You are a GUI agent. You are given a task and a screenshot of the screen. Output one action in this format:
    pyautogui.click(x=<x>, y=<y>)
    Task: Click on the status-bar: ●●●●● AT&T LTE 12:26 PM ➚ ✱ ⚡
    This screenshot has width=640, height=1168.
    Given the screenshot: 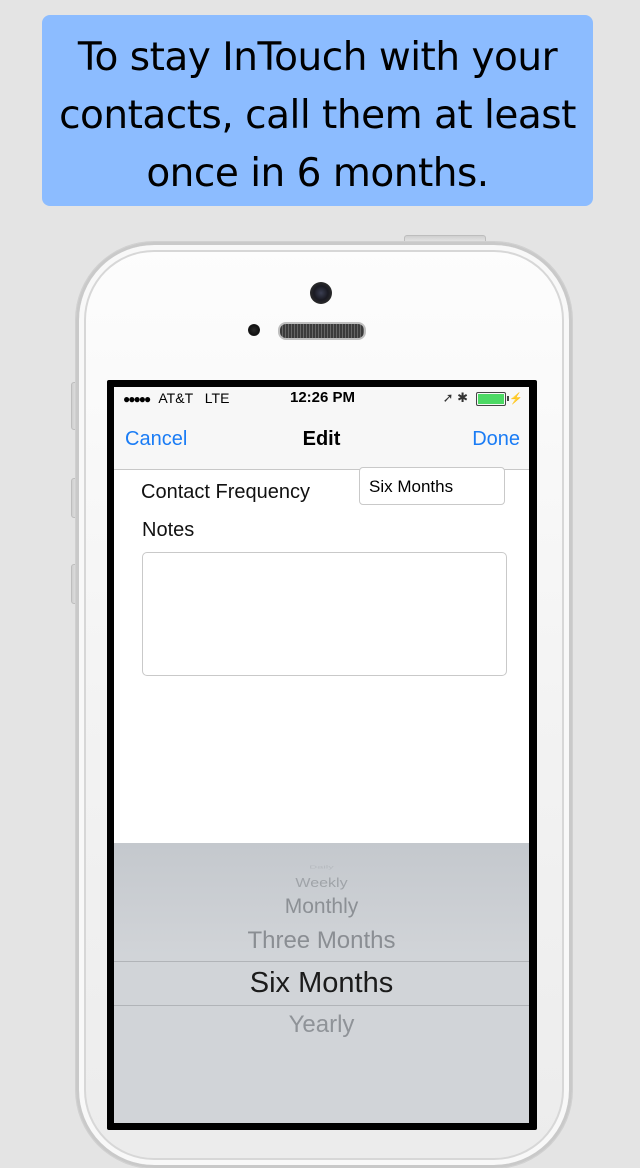 What is the action you would take?
    pyautogui.click(x=321, y=398)
    